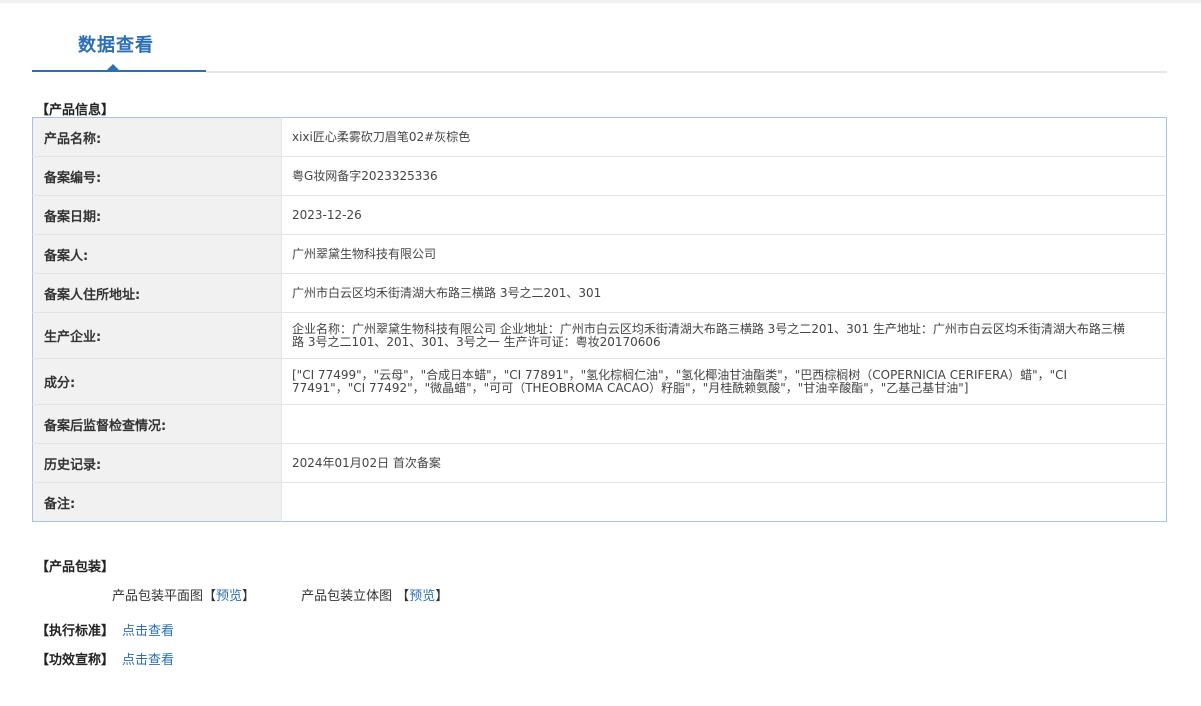 The height and width of the screenshot is (706, 1201). Describe the element at coordinates (229, 596) in the screenshot. I see `packaging-flat-preview-link: 预览` at that location.